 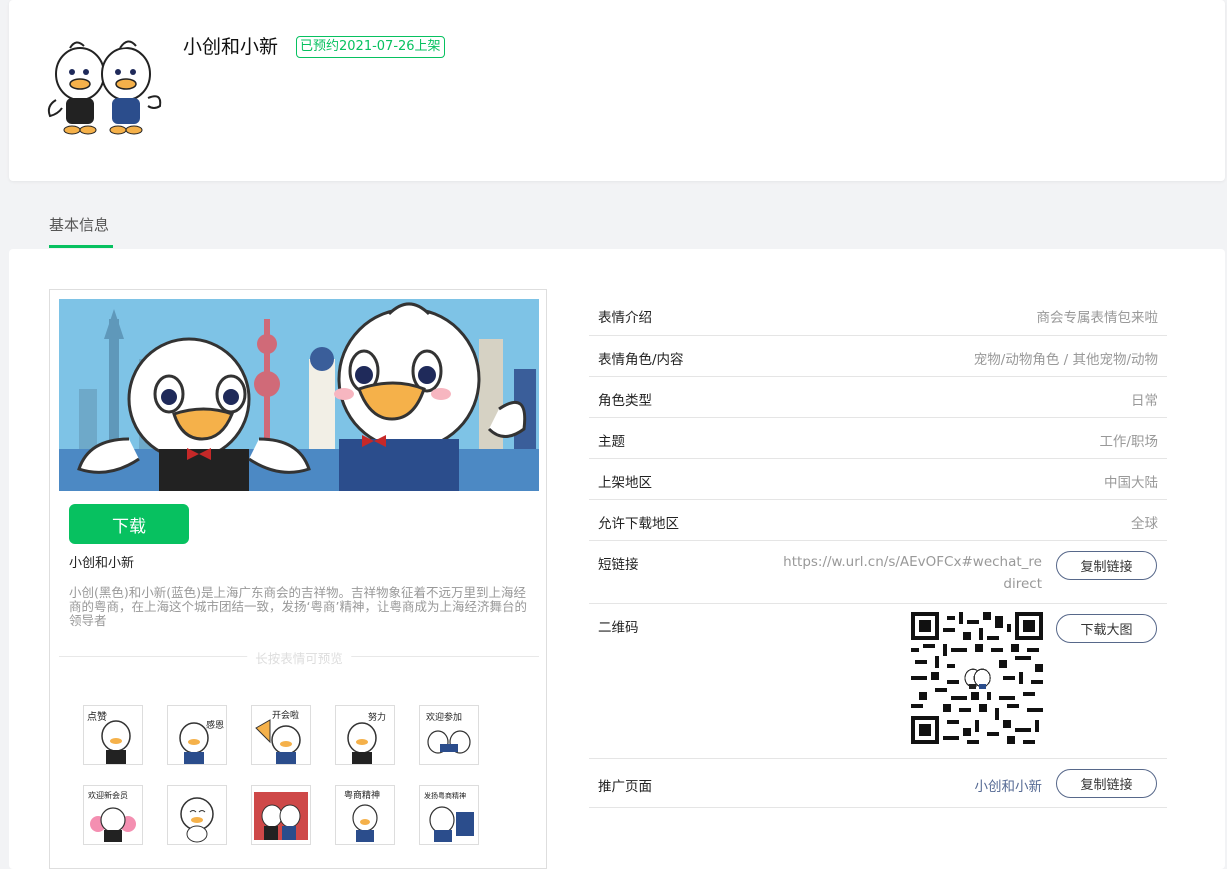 I want to click on info-row-download-region: 允许下载地区 全球, so click(x=878, y=520).